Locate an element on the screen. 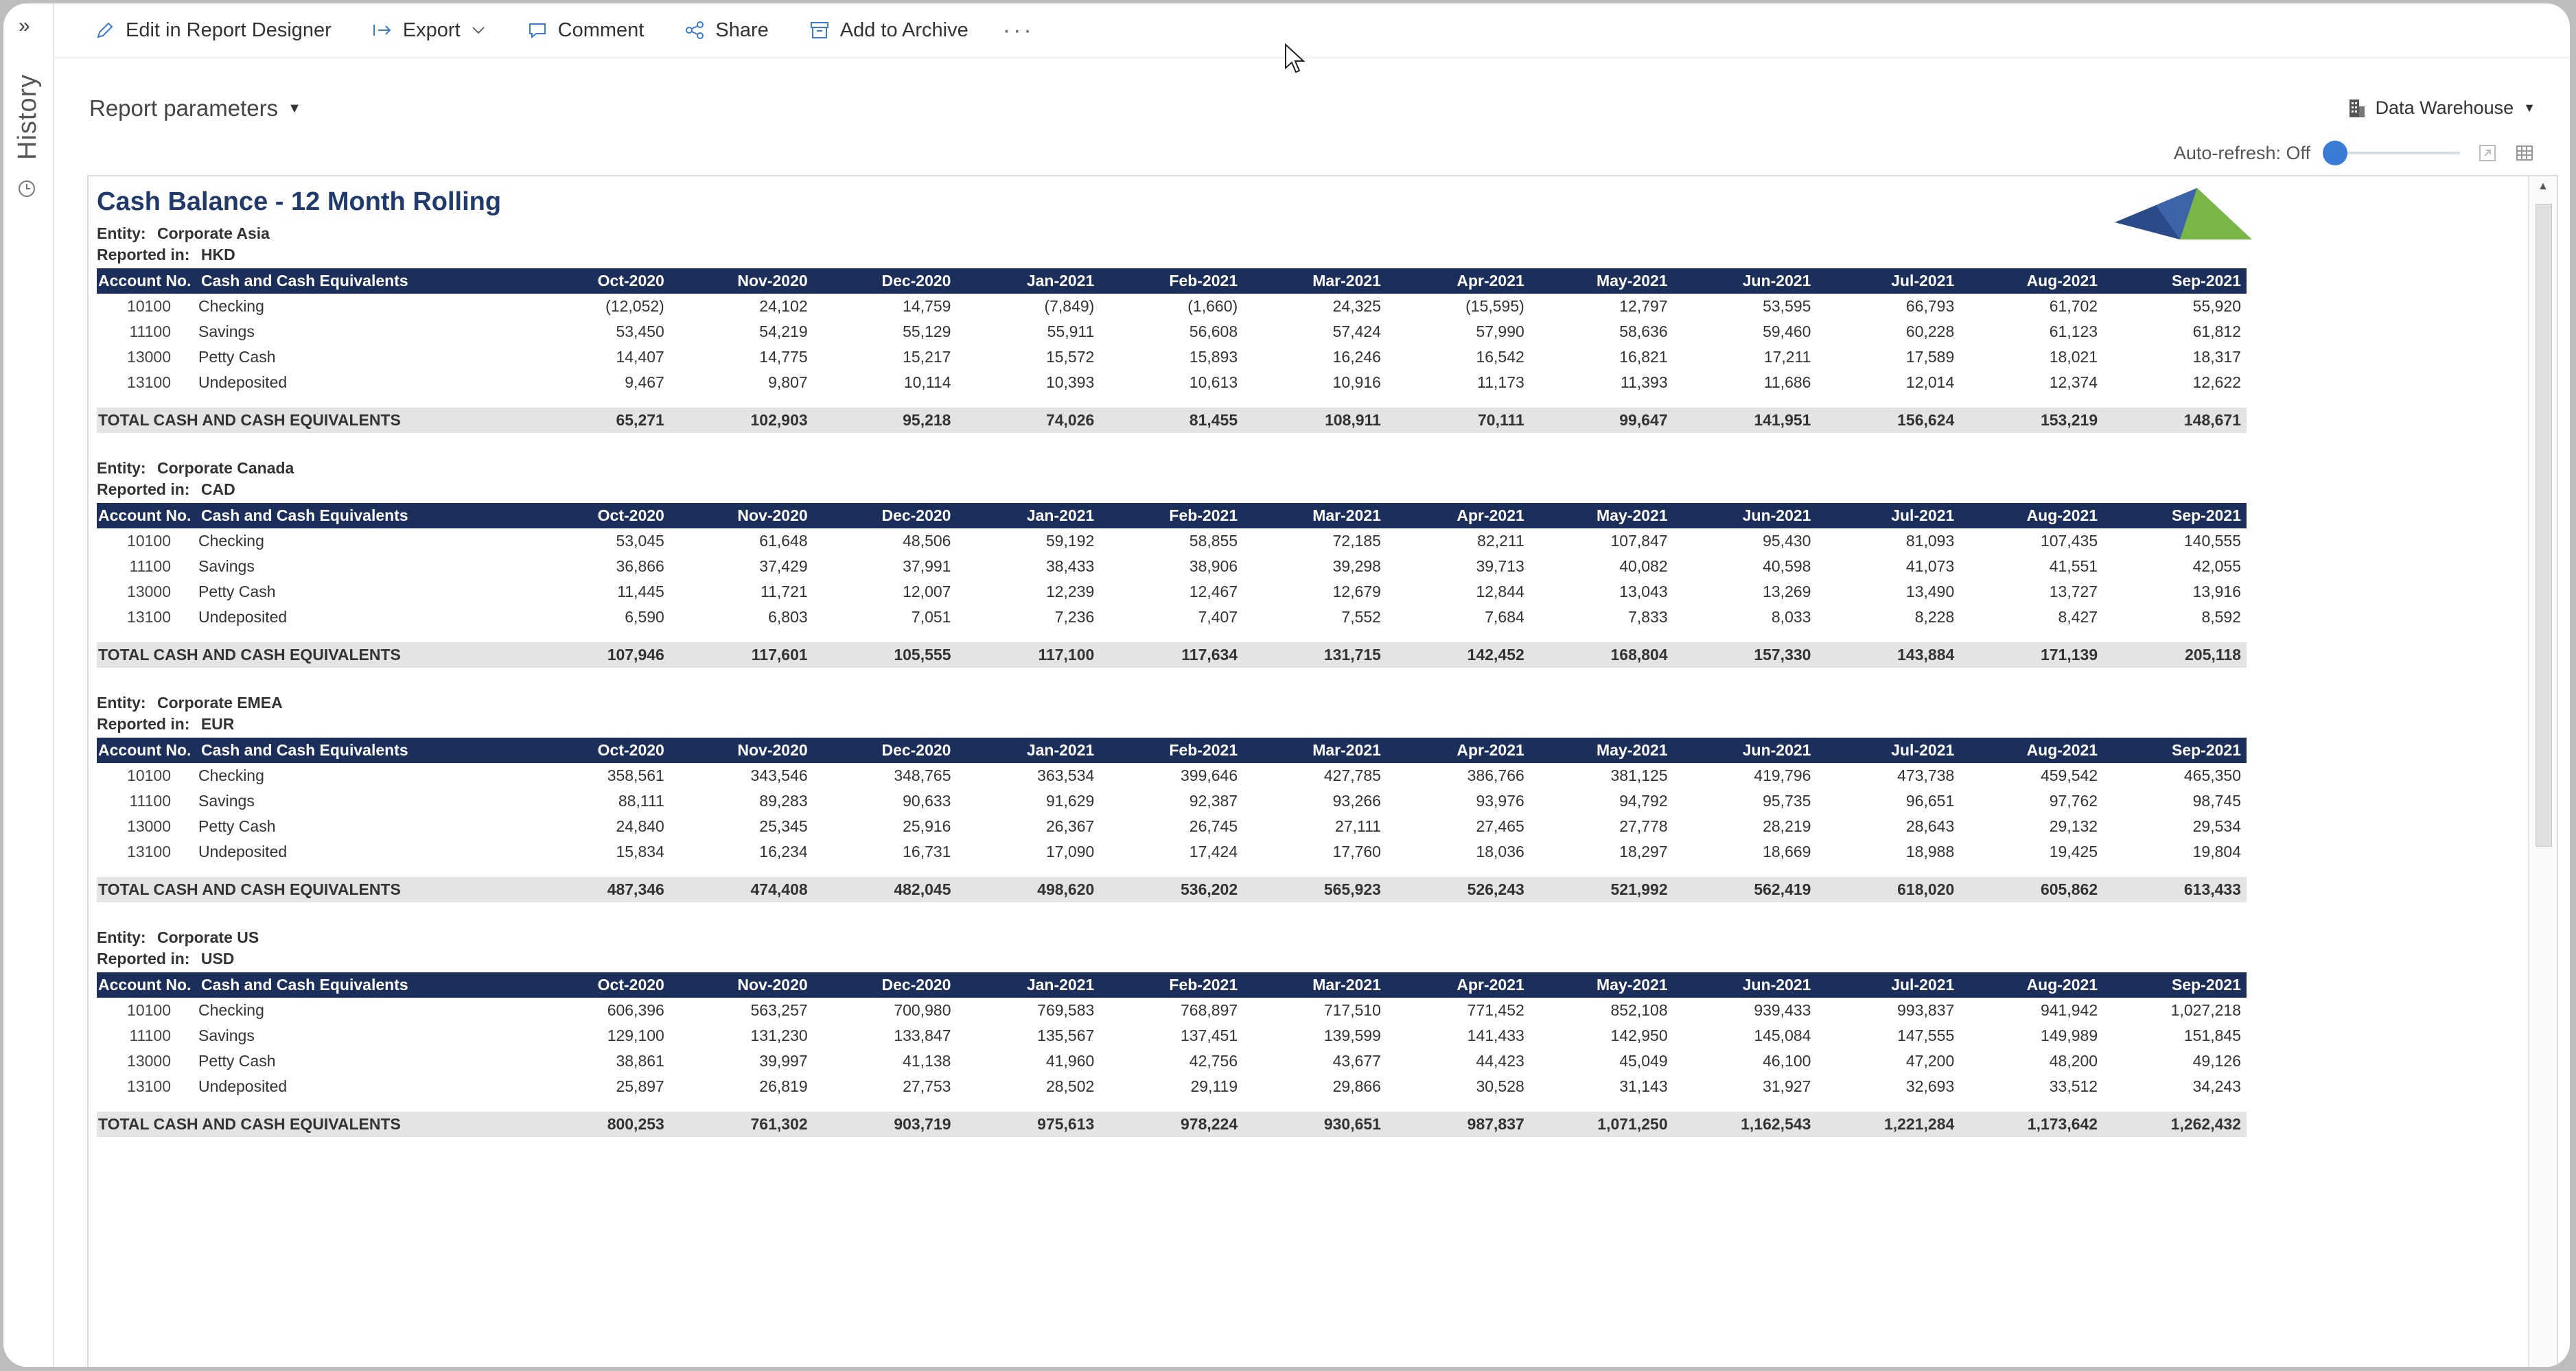  total-cell: 800,253 is located at coordinates (598, 1124).